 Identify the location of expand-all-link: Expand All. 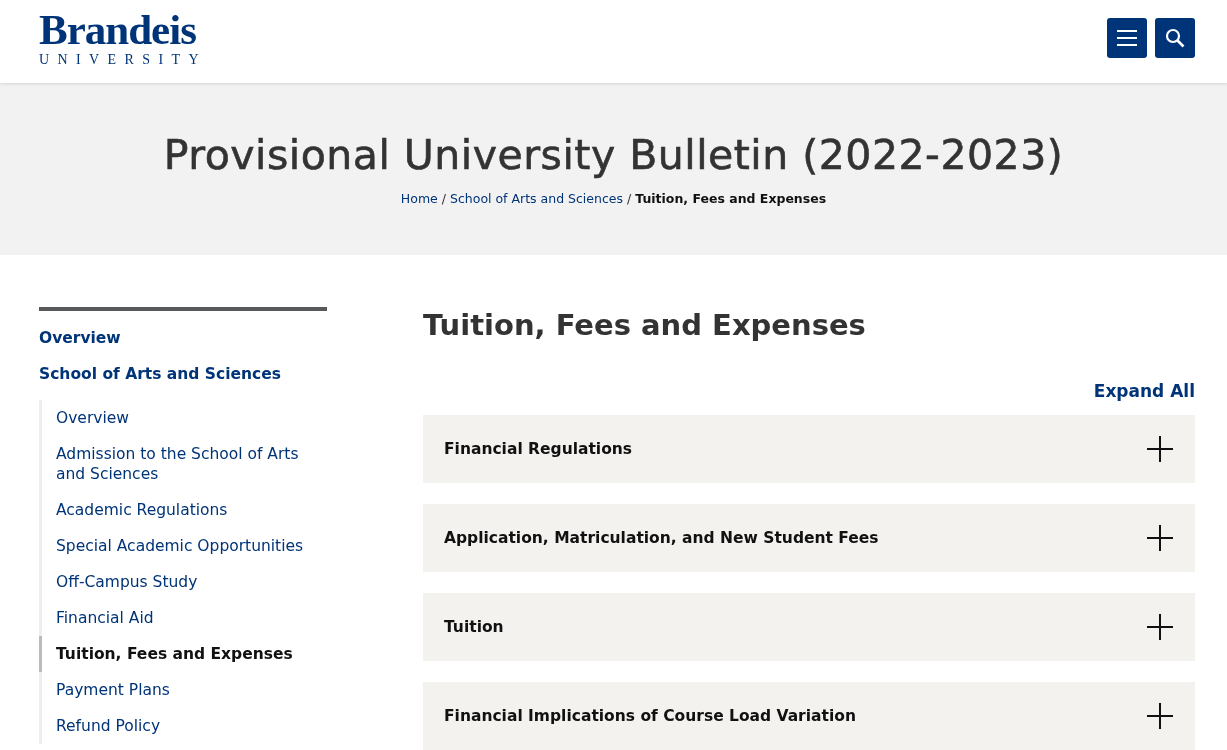
(1144, 391).